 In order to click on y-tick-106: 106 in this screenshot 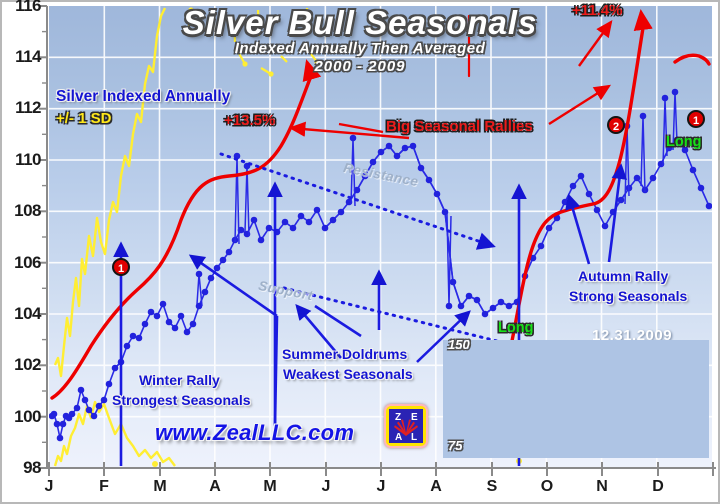, I will do `click(27, 262)`.